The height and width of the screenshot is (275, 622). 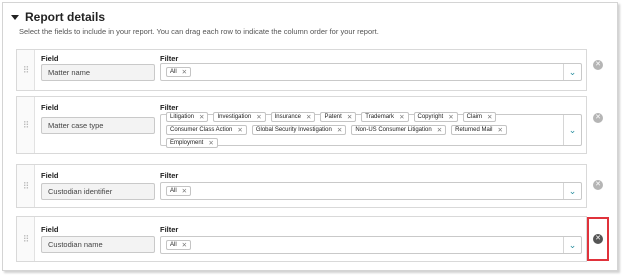 I want to click on filter-chip-label: Claim, so click(x=474, y=117).